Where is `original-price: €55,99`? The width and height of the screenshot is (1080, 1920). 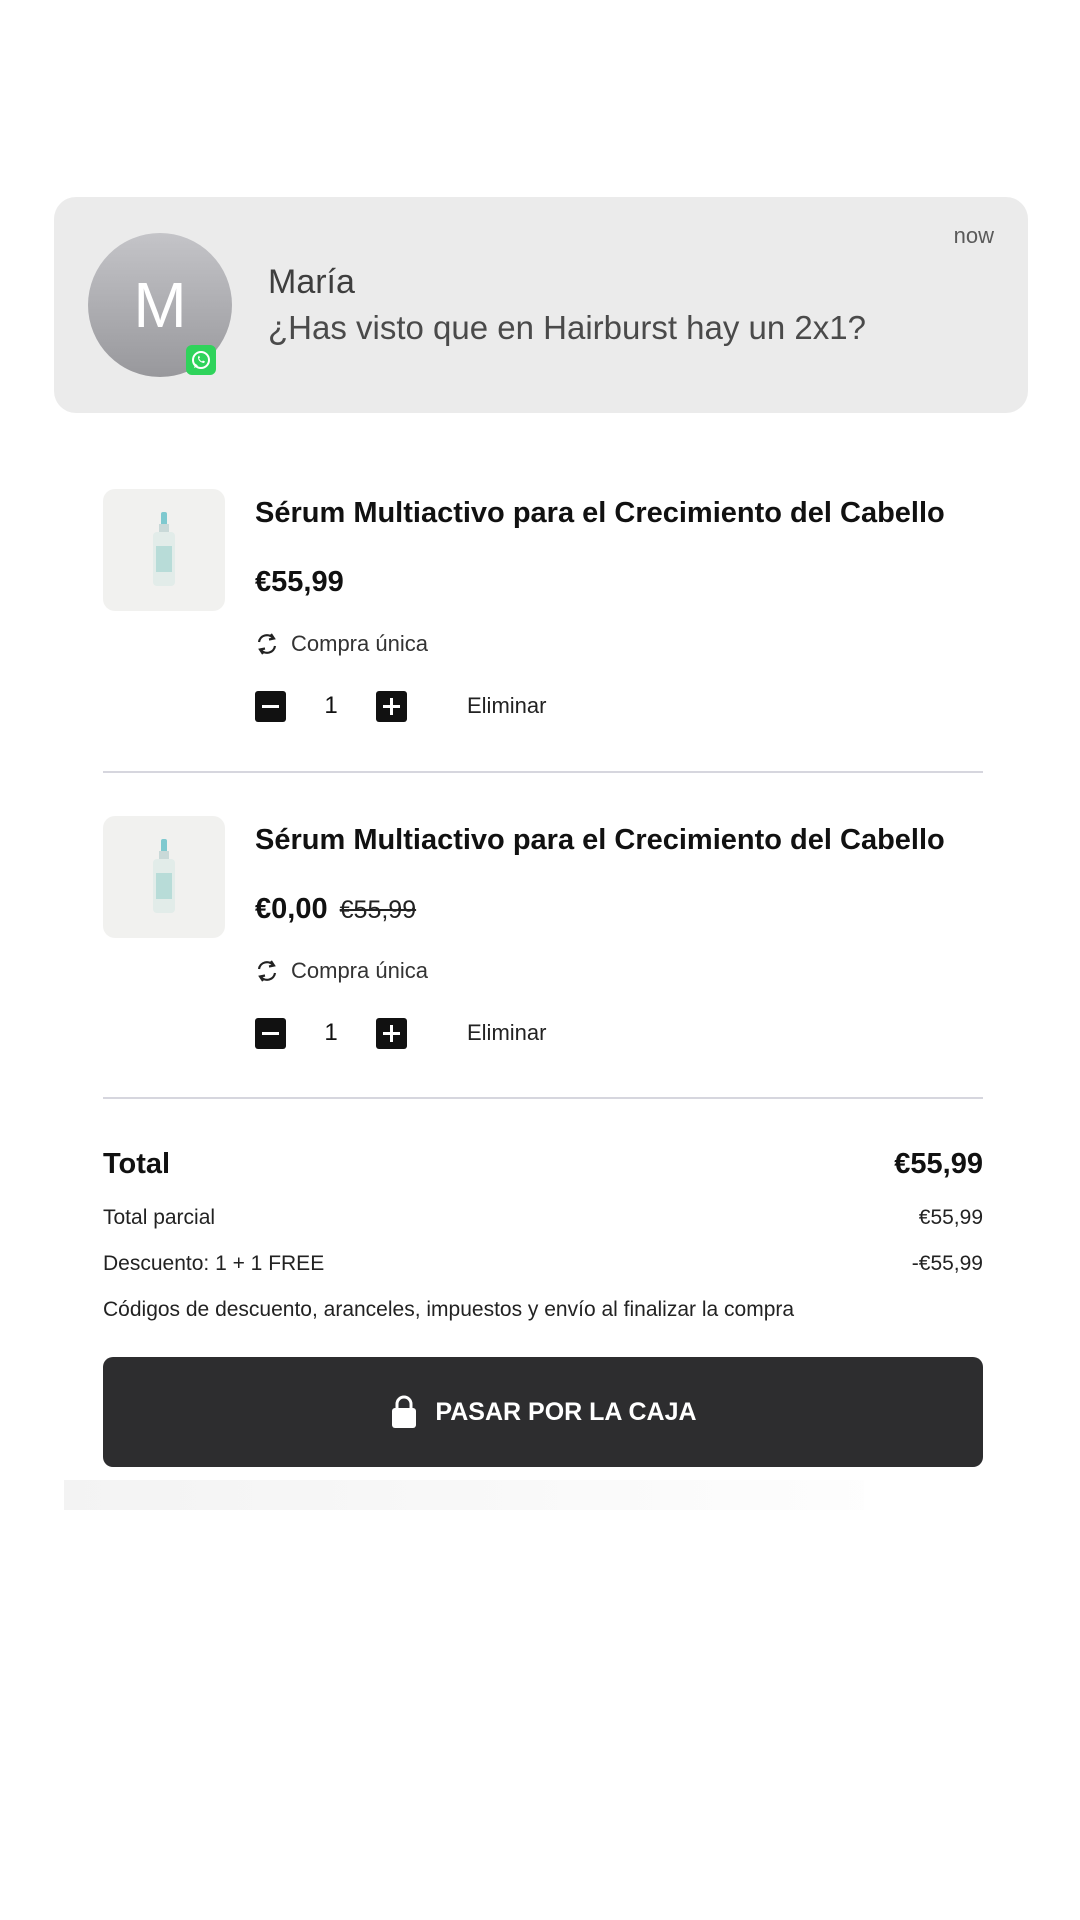
original-price: €55,99 is located at coordinates (378, 910).